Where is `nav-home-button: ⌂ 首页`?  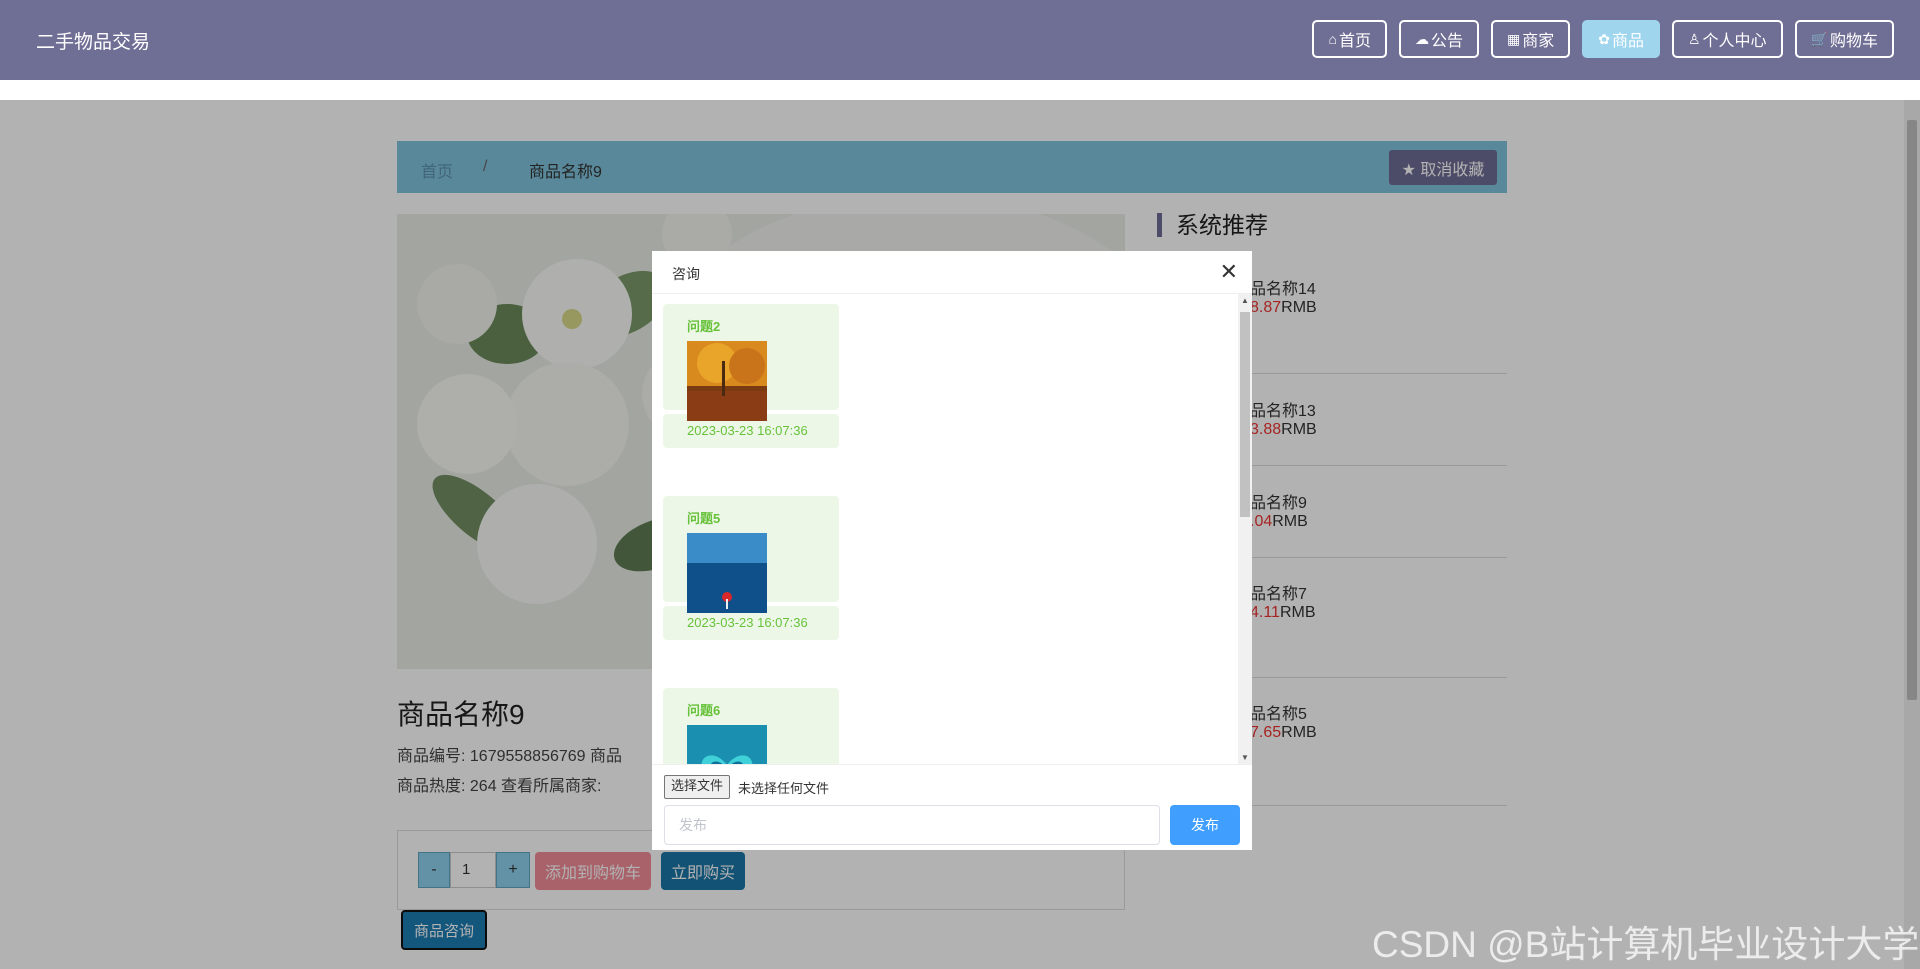
nav-home-button: ⌂ 首页 is located at coordinates (1349, 39).